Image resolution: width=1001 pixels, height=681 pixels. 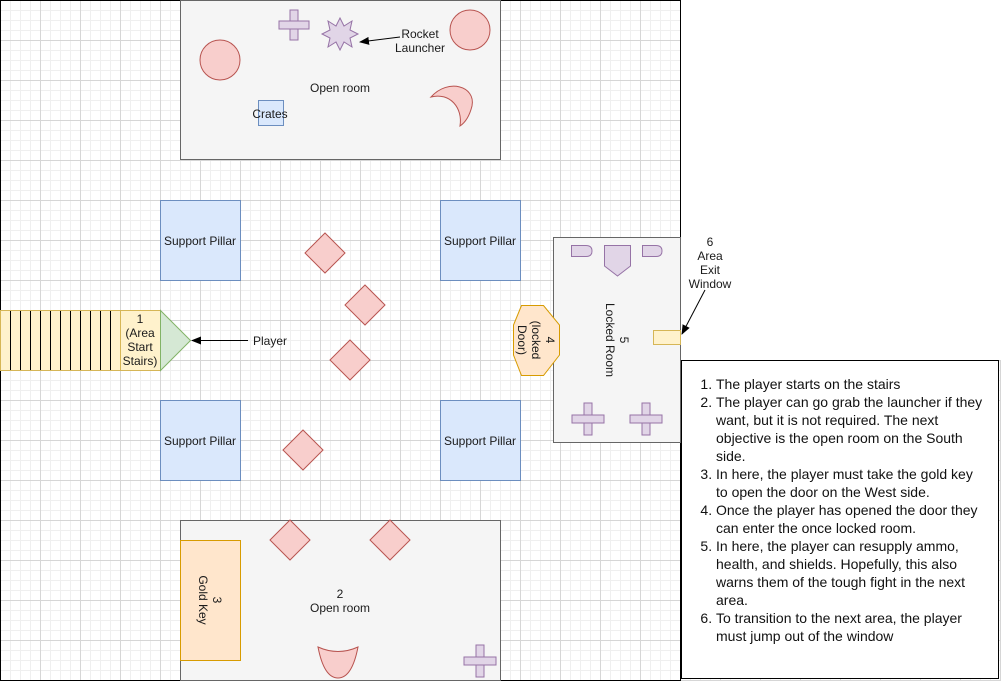 What do you see at coordinates (652, 251) in the screenshot?
I see `pickup-shield-right` at bounding box center [652, 251].